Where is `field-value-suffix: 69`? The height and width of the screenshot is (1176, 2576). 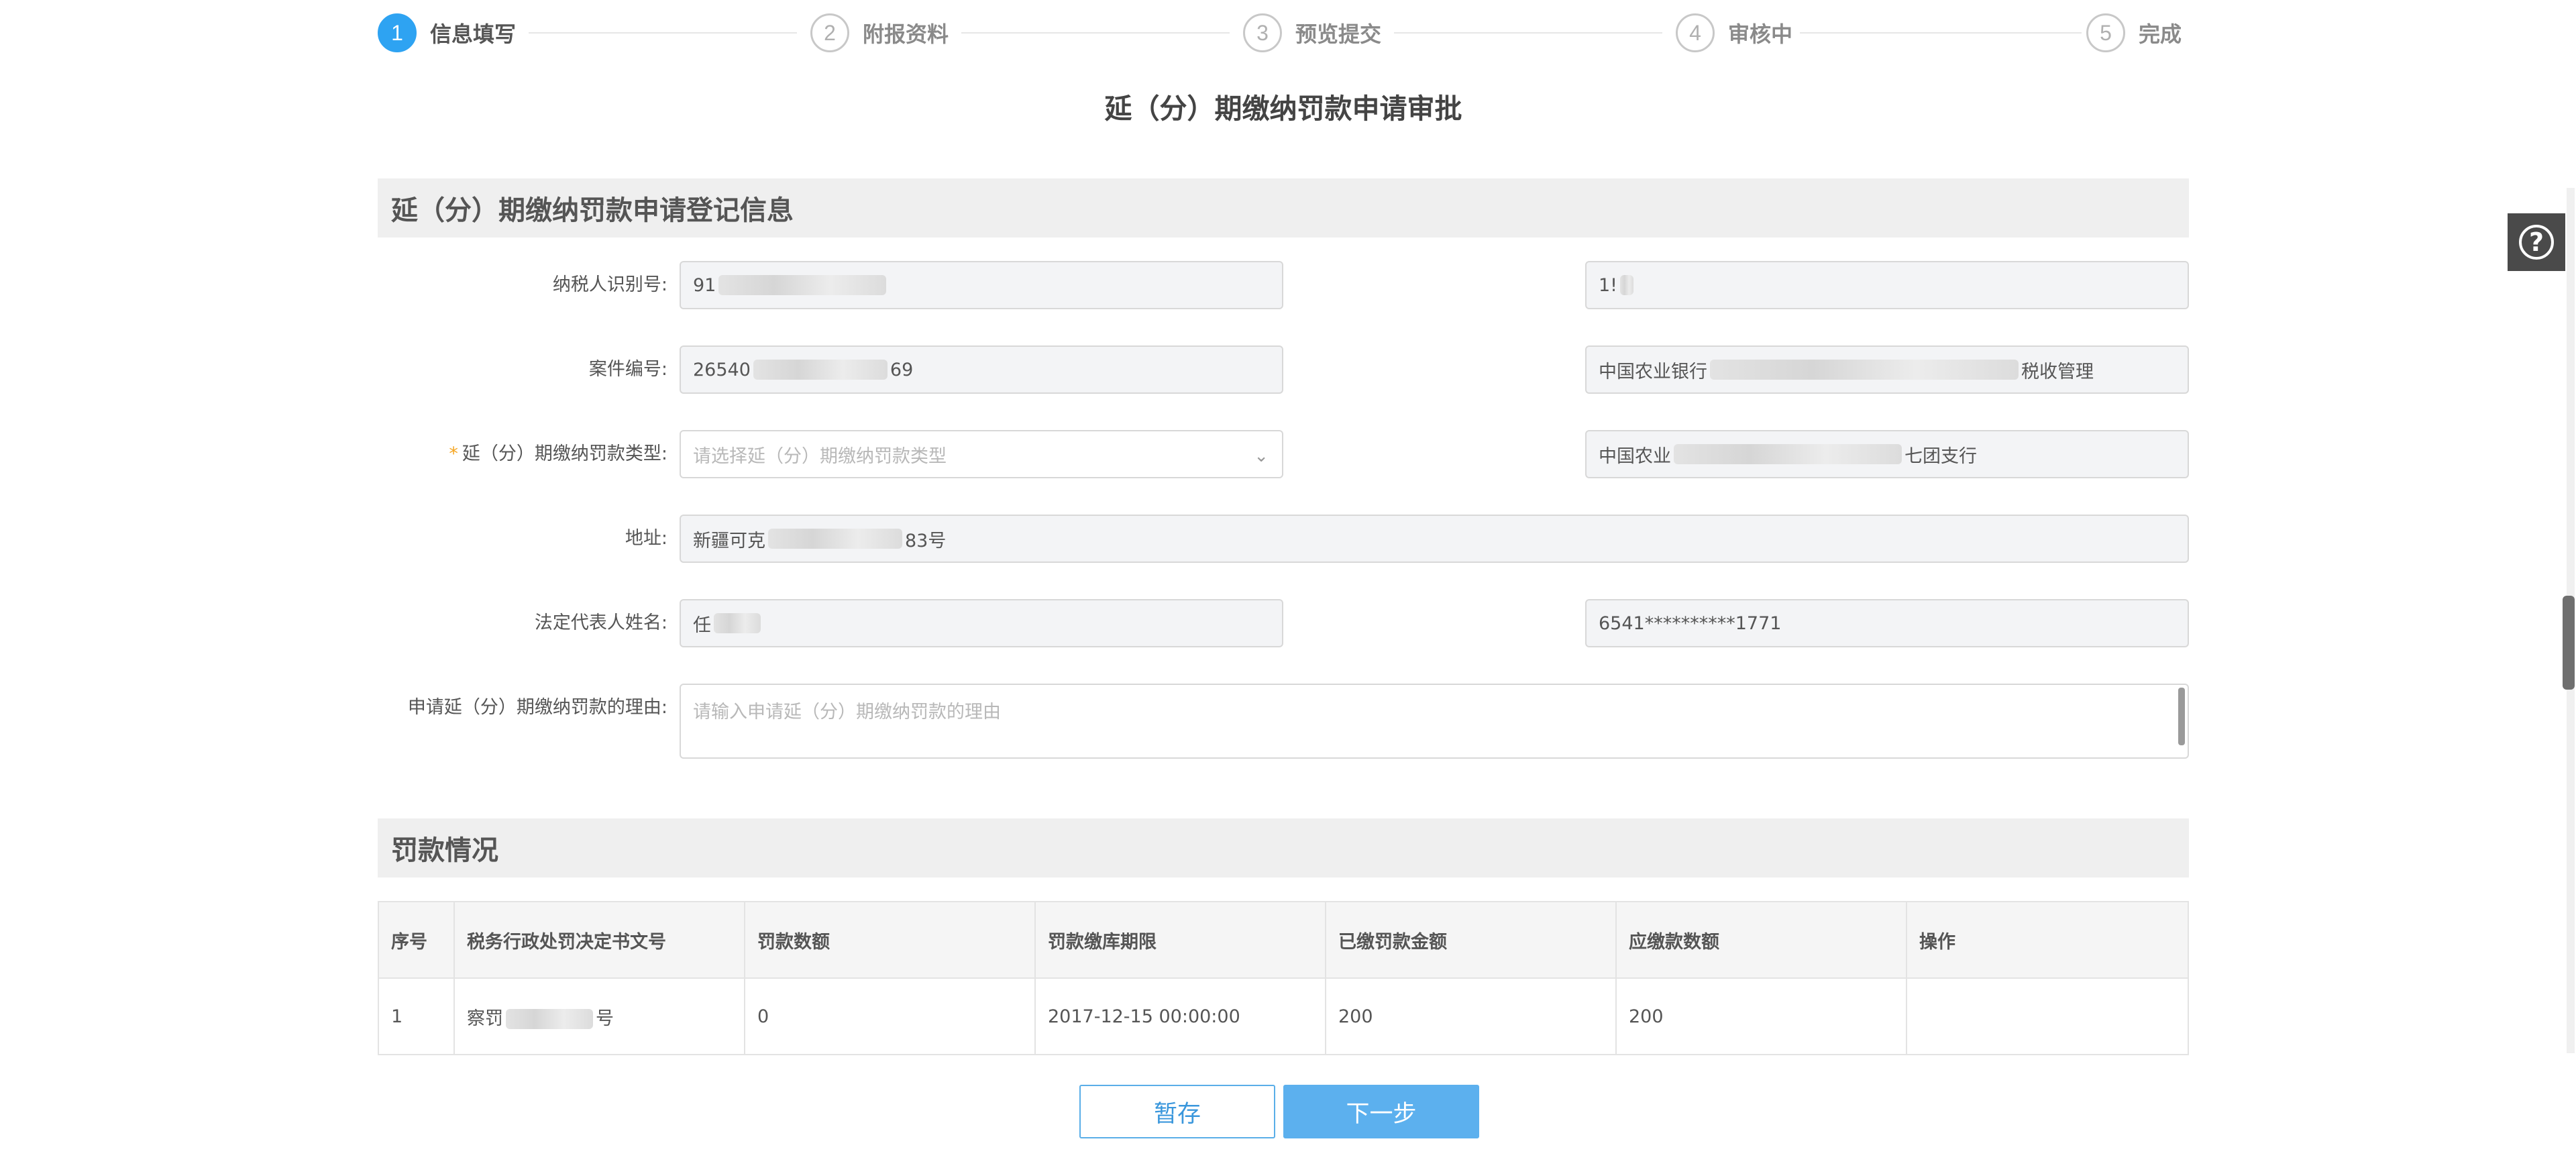
field-value-suffix: 69 is located at coordinates (902, 369).